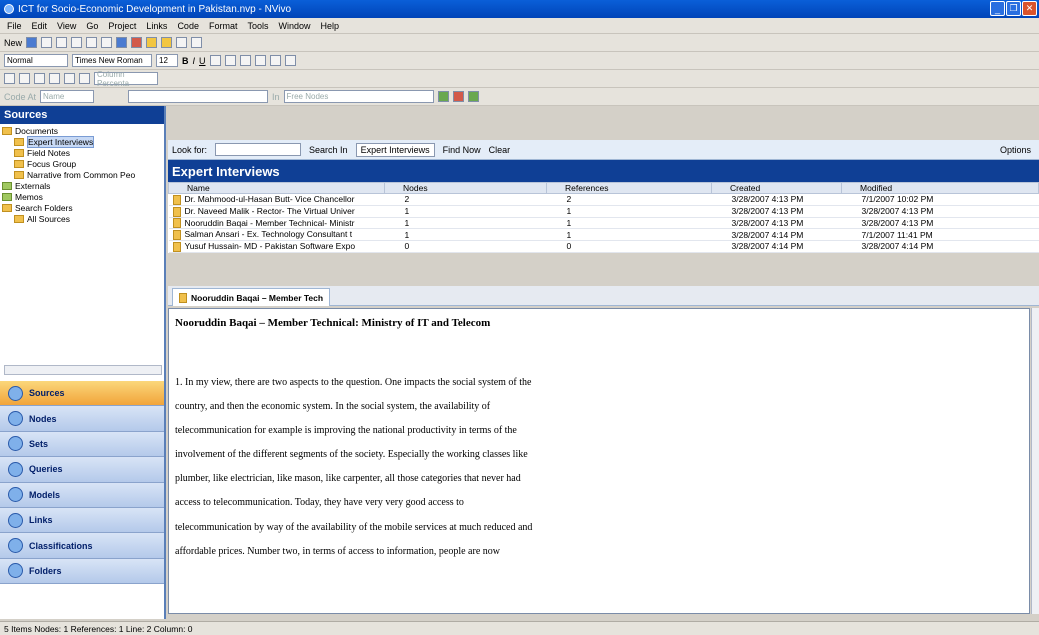  I want to click on document-vertical-scrollbar, so click(1035, 461).